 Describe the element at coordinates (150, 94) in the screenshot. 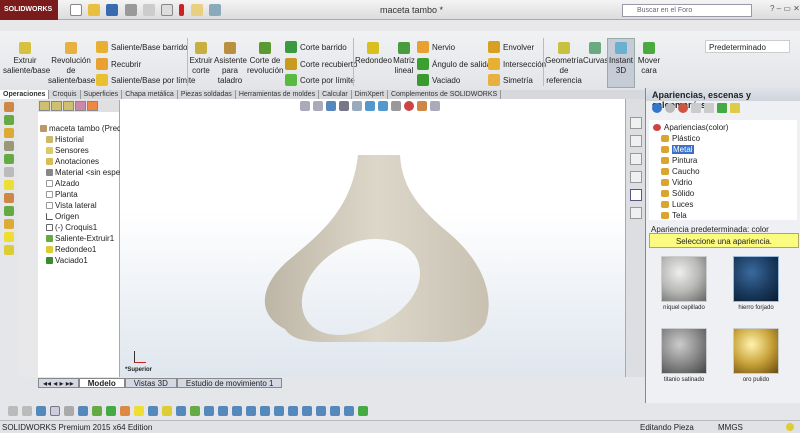

I see `tab-chapa-metalica: Chapa metálica` at that location.